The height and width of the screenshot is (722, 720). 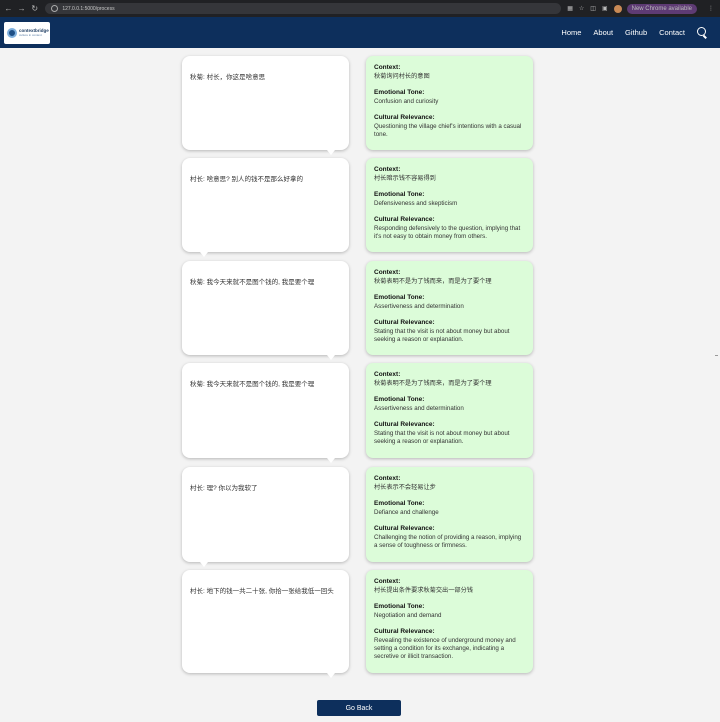 I want to click on forward-arrow-icon: →, so click(x=21, y=9).